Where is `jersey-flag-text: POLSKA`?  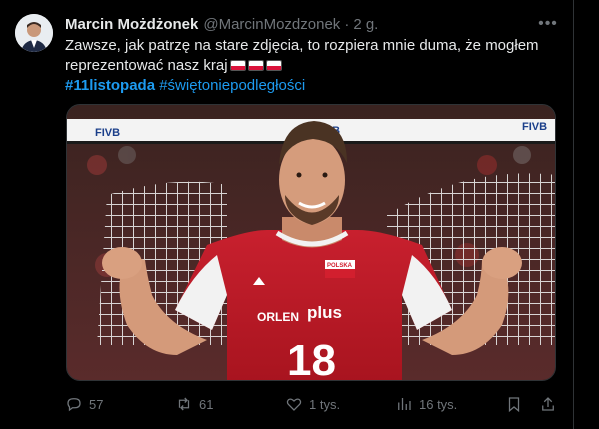 jersey-flag-text: POLSKA is located at coordinates (340, 266).